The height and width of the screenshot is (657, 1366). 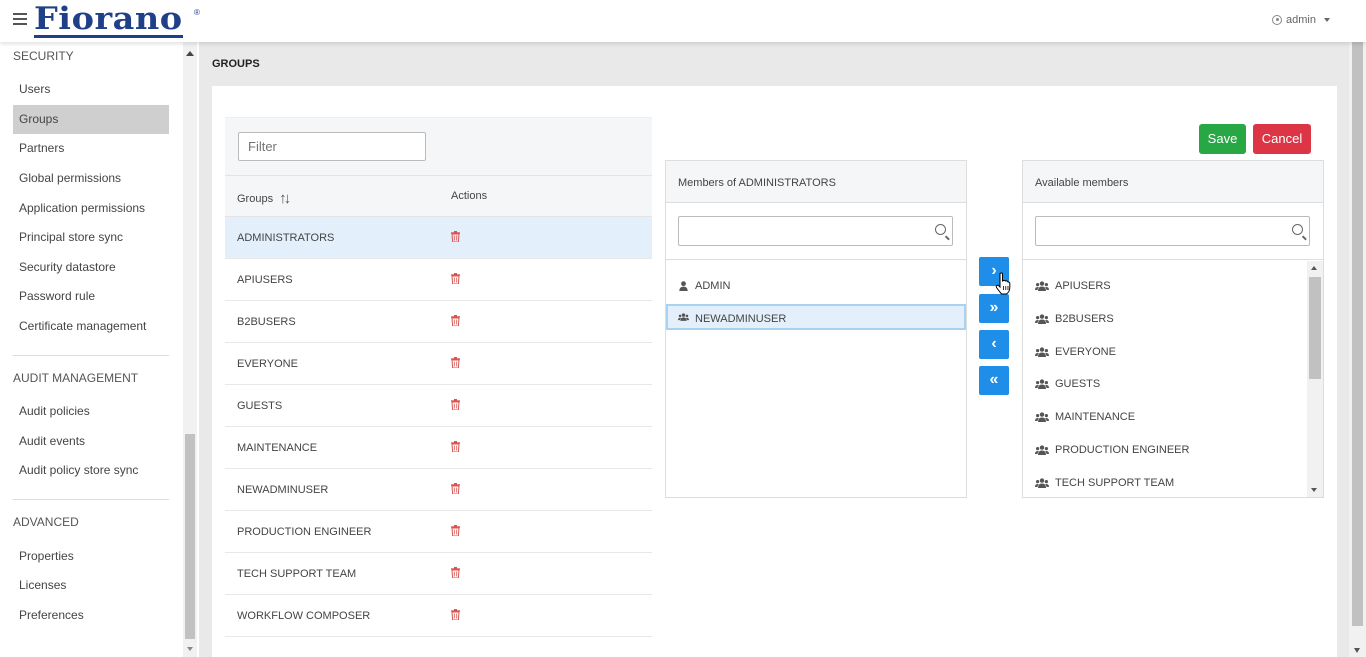 I want to click on page-title: GROUPS, so click(x=236, y=64).